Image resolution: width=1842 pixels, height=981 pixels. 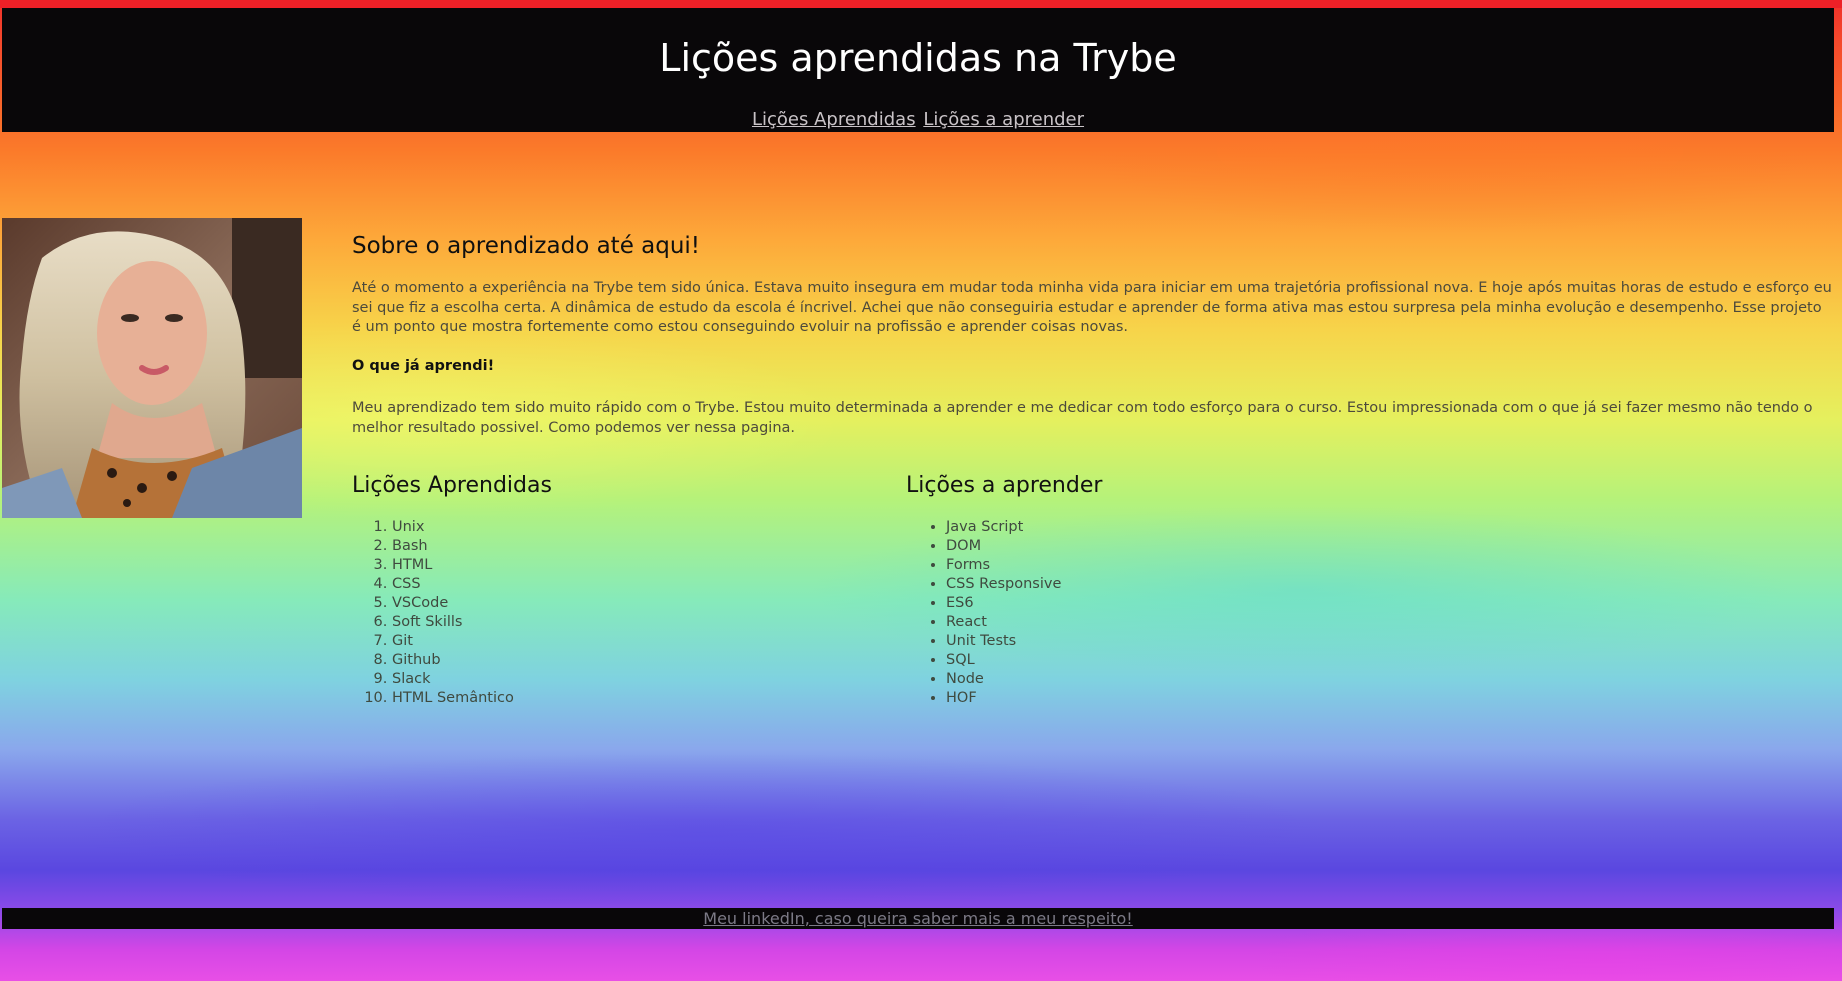 I want to click on nav-link-to-learn: Lições a aprender, so click(x=1003, y=119).